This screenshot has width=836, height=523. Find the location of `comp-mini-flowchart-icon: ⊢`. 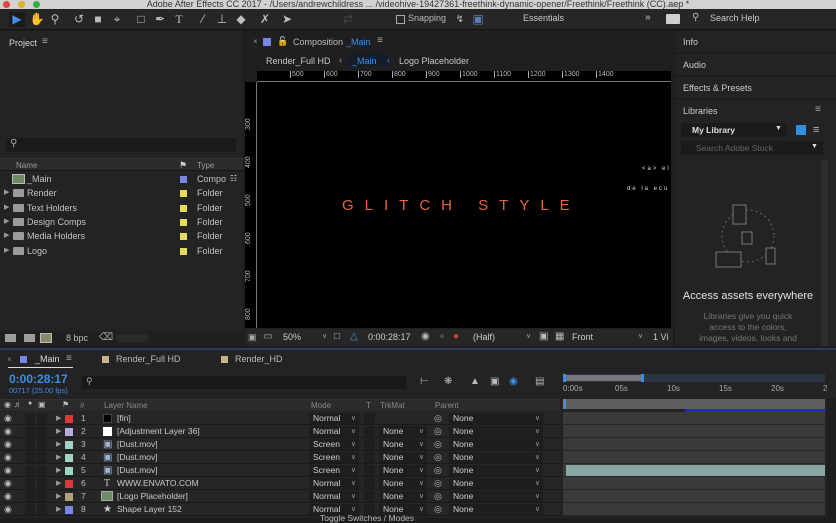

comp-mini-flowchart-icon: ⊢ is located at coordinates (424, 381).